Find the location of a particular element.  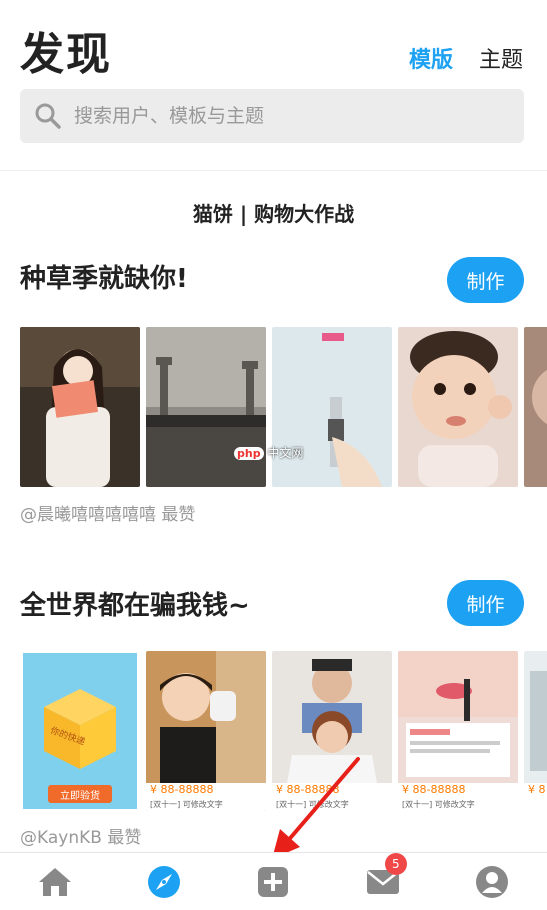

plus-square-icon is located at coordinates (273, 881).